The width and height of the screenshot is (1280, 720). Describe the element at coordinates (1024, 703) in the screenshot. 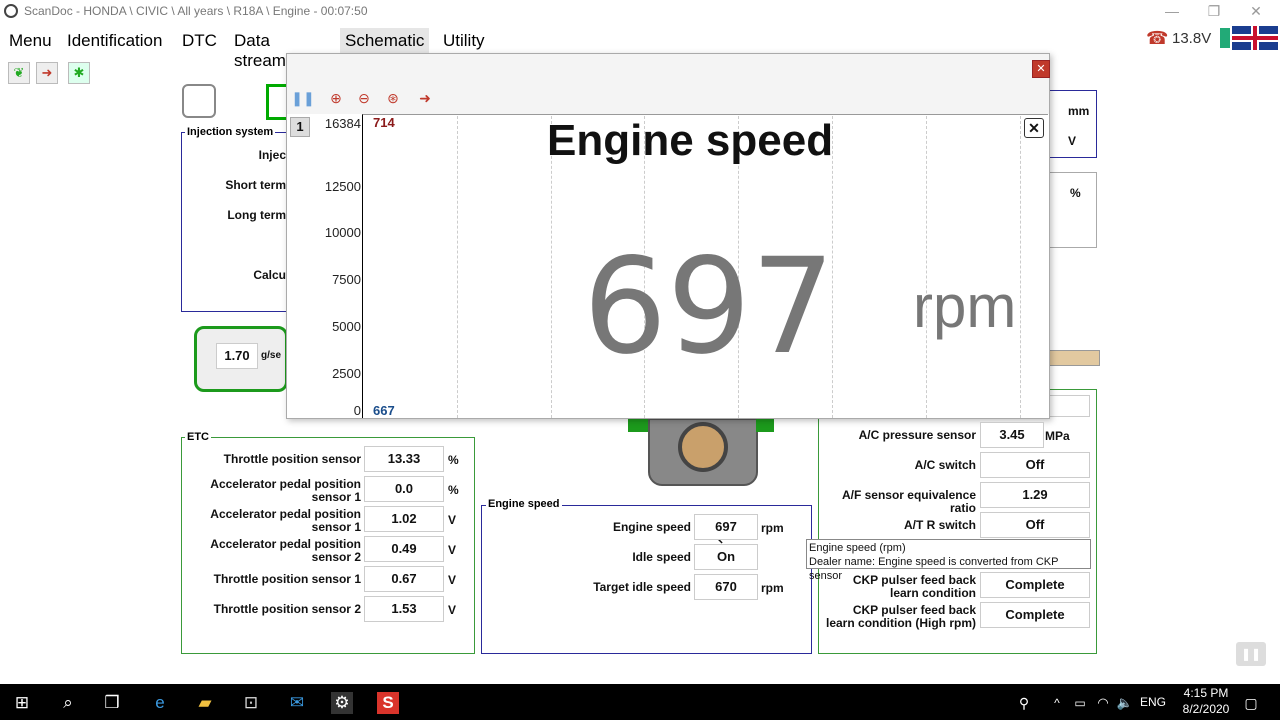

I see `people-icon: ⚲` at that location.